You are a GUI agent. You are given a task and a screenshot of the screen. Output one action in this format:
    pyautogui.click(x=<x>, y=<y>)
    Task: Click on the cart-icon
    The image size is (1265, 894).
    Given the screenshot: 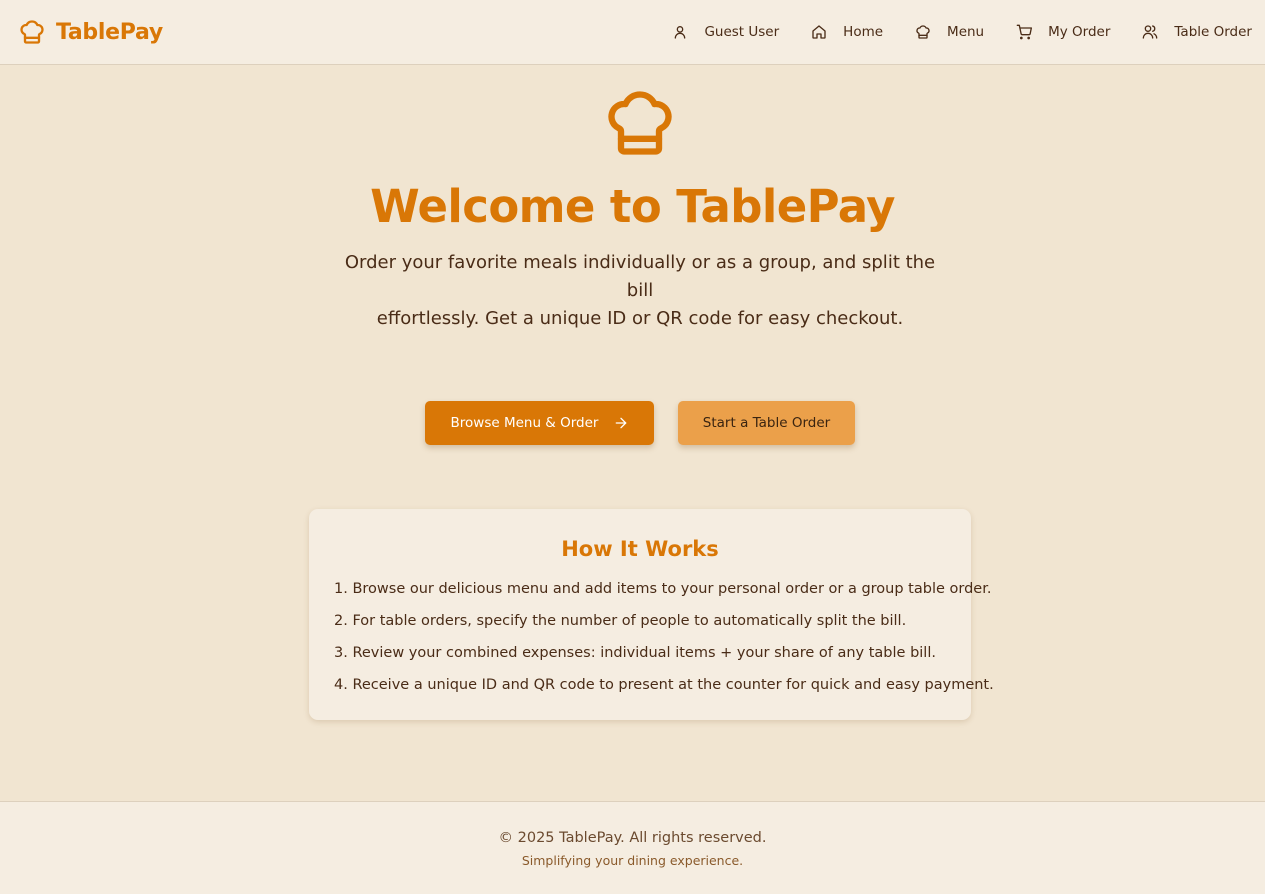 What is the action you would take?
    pyautogui.click(x=1024, y=32)
    